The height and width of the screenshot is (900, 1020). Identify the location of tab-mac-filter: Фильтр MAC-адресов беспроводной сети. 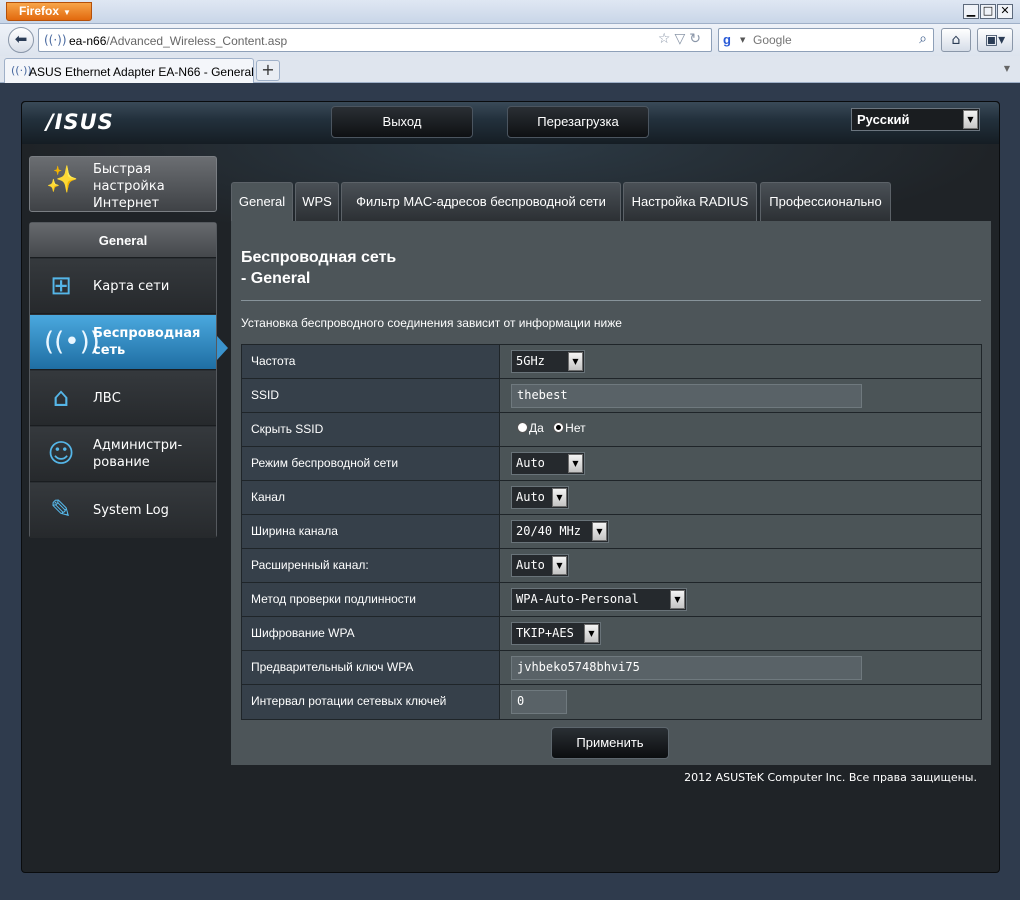
(481, 201).